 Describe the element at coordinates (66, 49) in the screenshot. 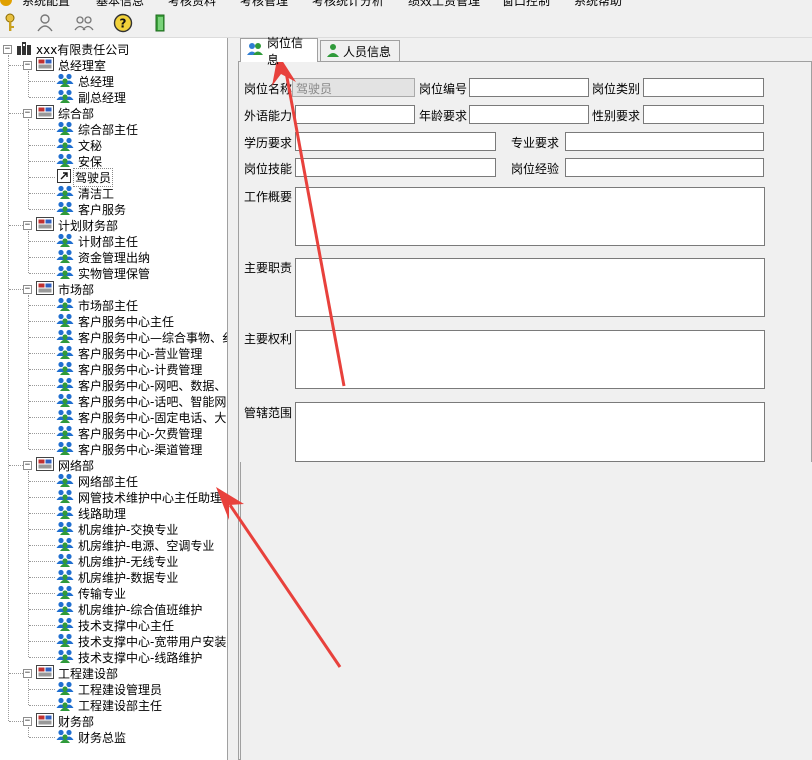

I see `tree-root: − xxx有限责任公司` at that location.